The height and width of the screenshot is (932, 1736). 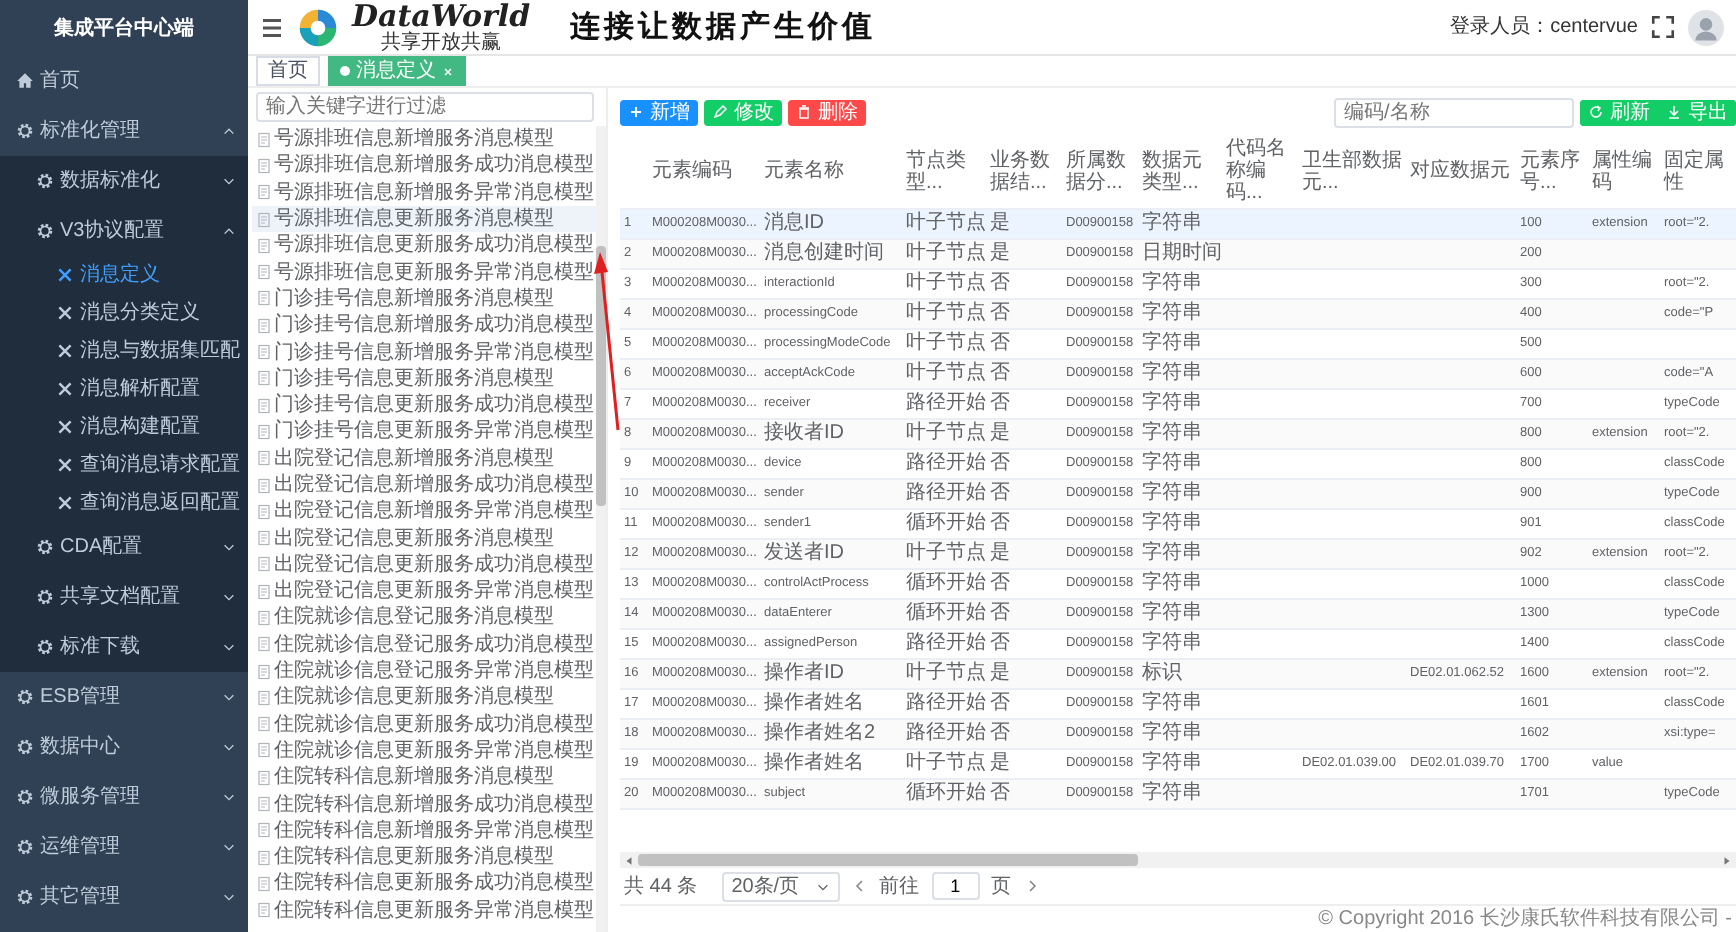 What do you see at coordinates (424, 777) in the screenshot?
I see `tree-item: 住院转科信息新增服务消息模型` at bounding box center [424, 777].